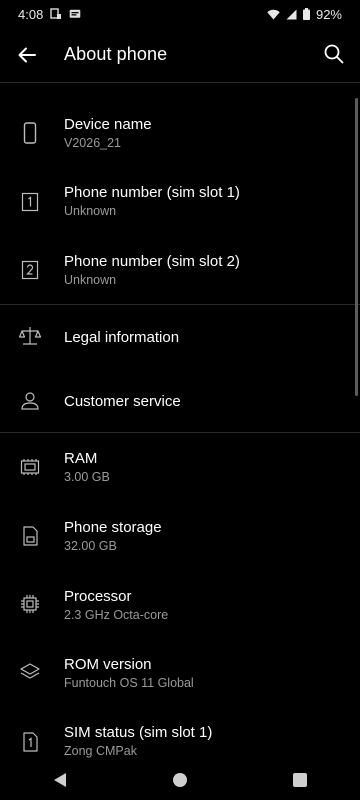 The width and height of the screenshot is (360, 800). Describe the element at coordinates (30, 467) in the screenshot. I see `memory-icon` at that location.